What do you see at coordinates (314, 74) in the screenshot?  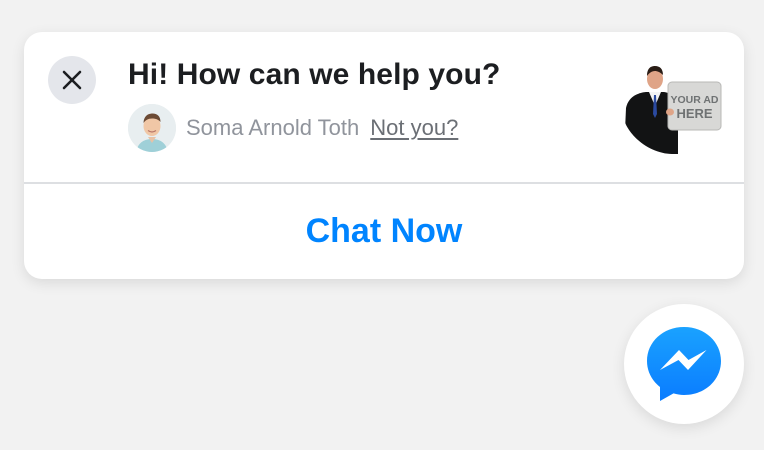 I see `popup-title: Hi! How can we help you?` at bounding box center [314, 74].